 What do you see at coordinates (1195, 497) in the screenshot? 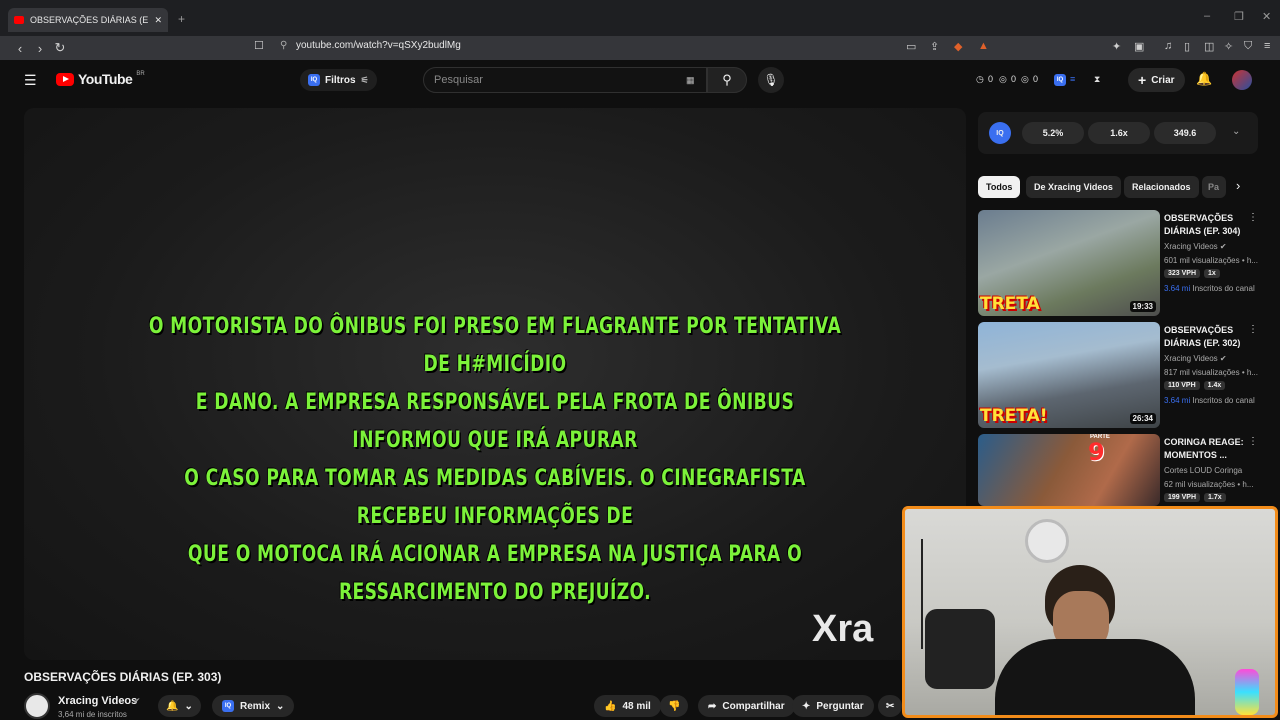
I see `vph-badges: 199 VPH 1.7x` at bounding box center [1195, 497].